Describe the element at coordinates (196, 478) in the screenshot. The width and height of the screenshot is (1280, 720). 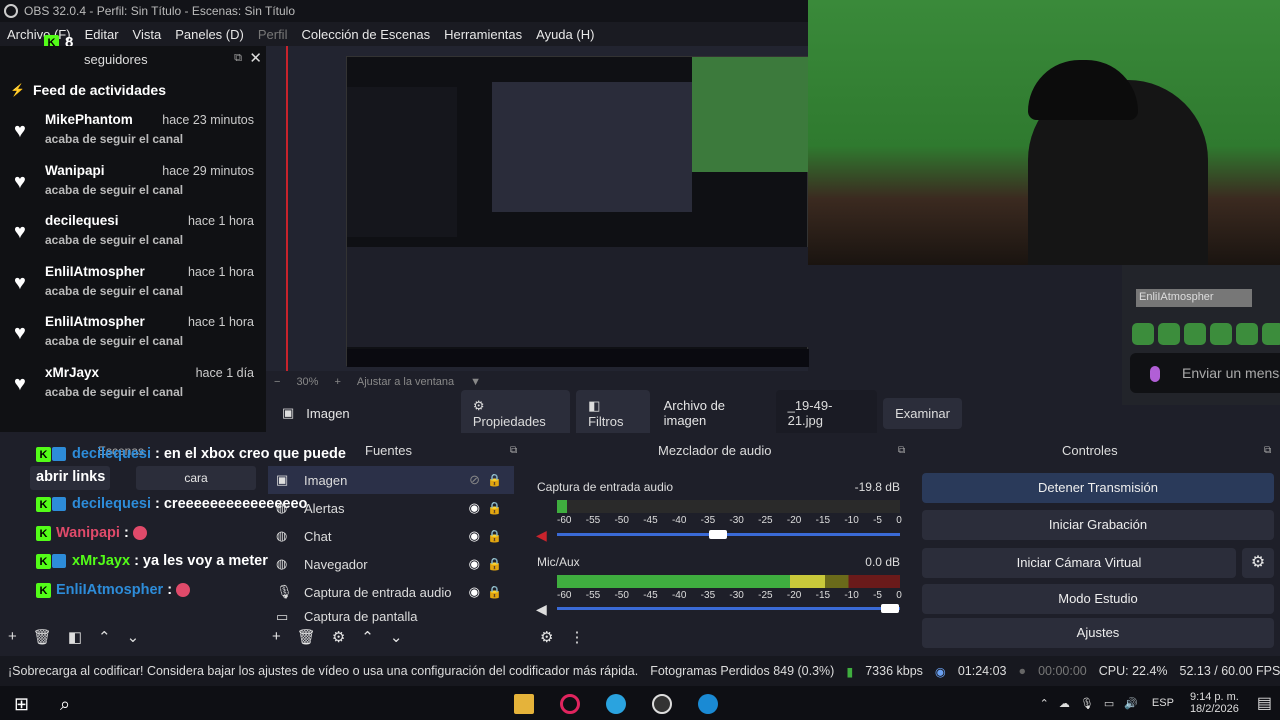
I see `scene-item-cara: cara` at that location.